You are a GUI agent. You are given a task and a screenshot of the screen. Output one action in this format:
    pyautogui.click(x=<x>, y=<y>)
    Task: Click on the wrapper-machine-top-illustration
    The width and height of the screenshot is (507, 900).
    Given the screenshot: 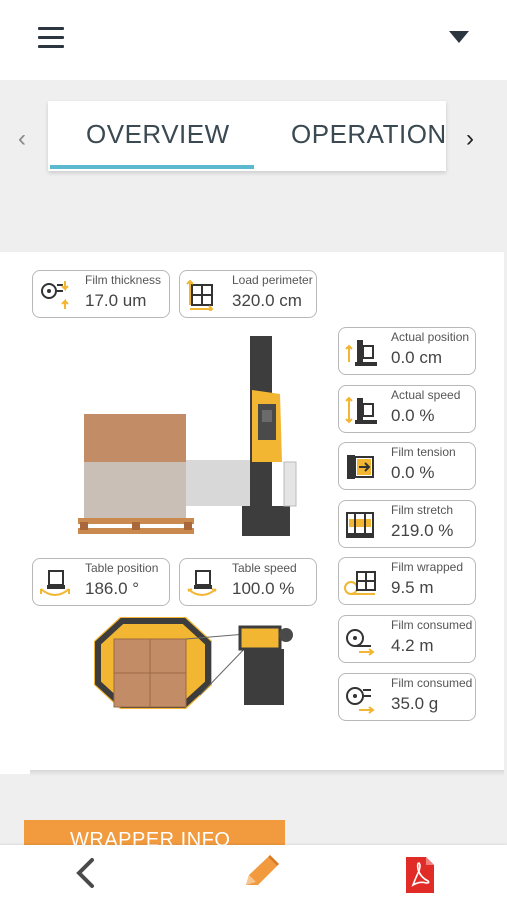 What is the action you would take?
    pyautogui.click(x=193, y=663)
    